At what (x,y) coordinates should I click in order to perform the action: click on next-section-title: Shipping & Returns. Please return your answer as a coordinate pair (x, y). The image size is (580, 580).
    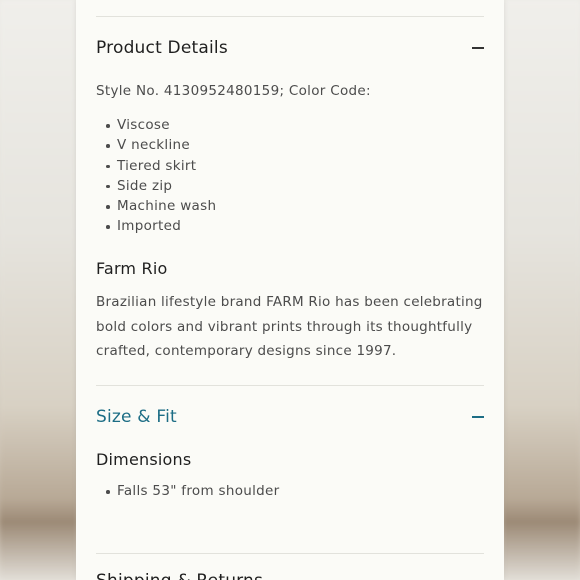
    Looking at the image, I should click on (179, 575).